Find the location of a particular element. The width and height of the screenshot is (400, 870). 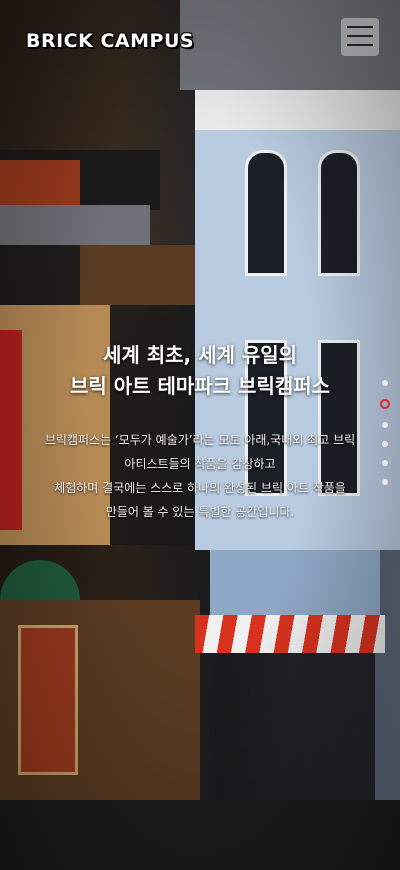

menu-button is located at coordinates (360, 37).